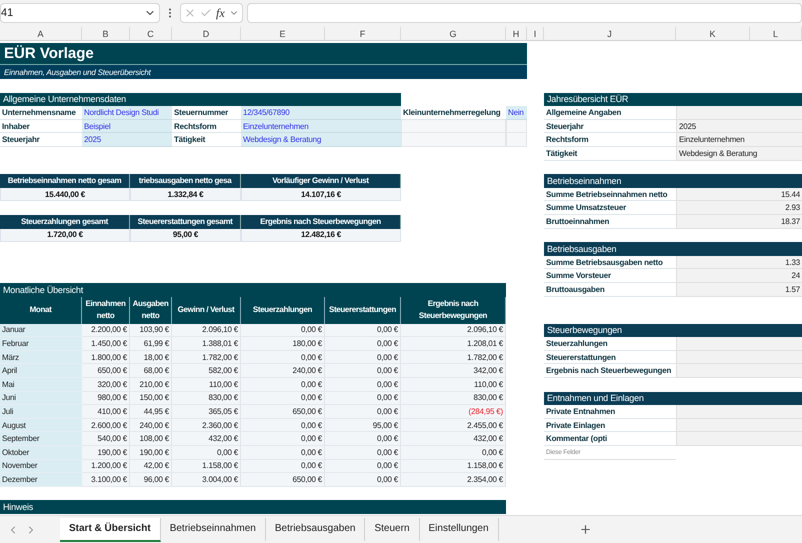 This screenshot has width=802, height=543. I want to click on field-value: Einzelunternehmen, so click(321, 127).